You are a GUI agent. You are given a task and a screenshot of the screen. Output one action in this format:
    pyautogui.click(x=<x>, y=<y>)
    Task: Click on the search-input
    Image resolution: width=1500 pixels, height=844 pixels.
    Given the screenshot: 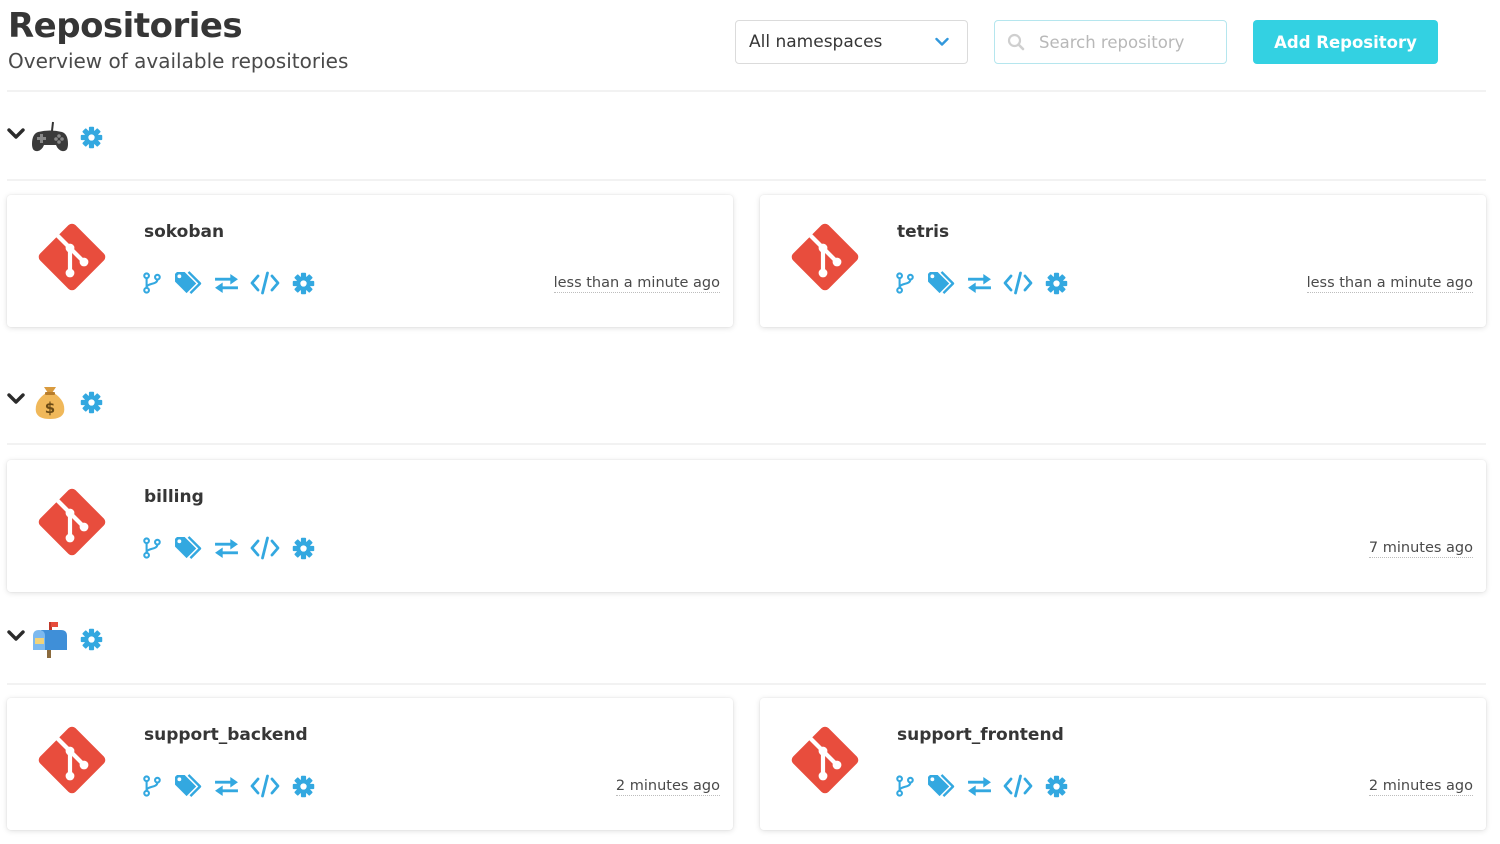 What is the action you would take?
    pyautogui.click(x=1129, y=42)
    